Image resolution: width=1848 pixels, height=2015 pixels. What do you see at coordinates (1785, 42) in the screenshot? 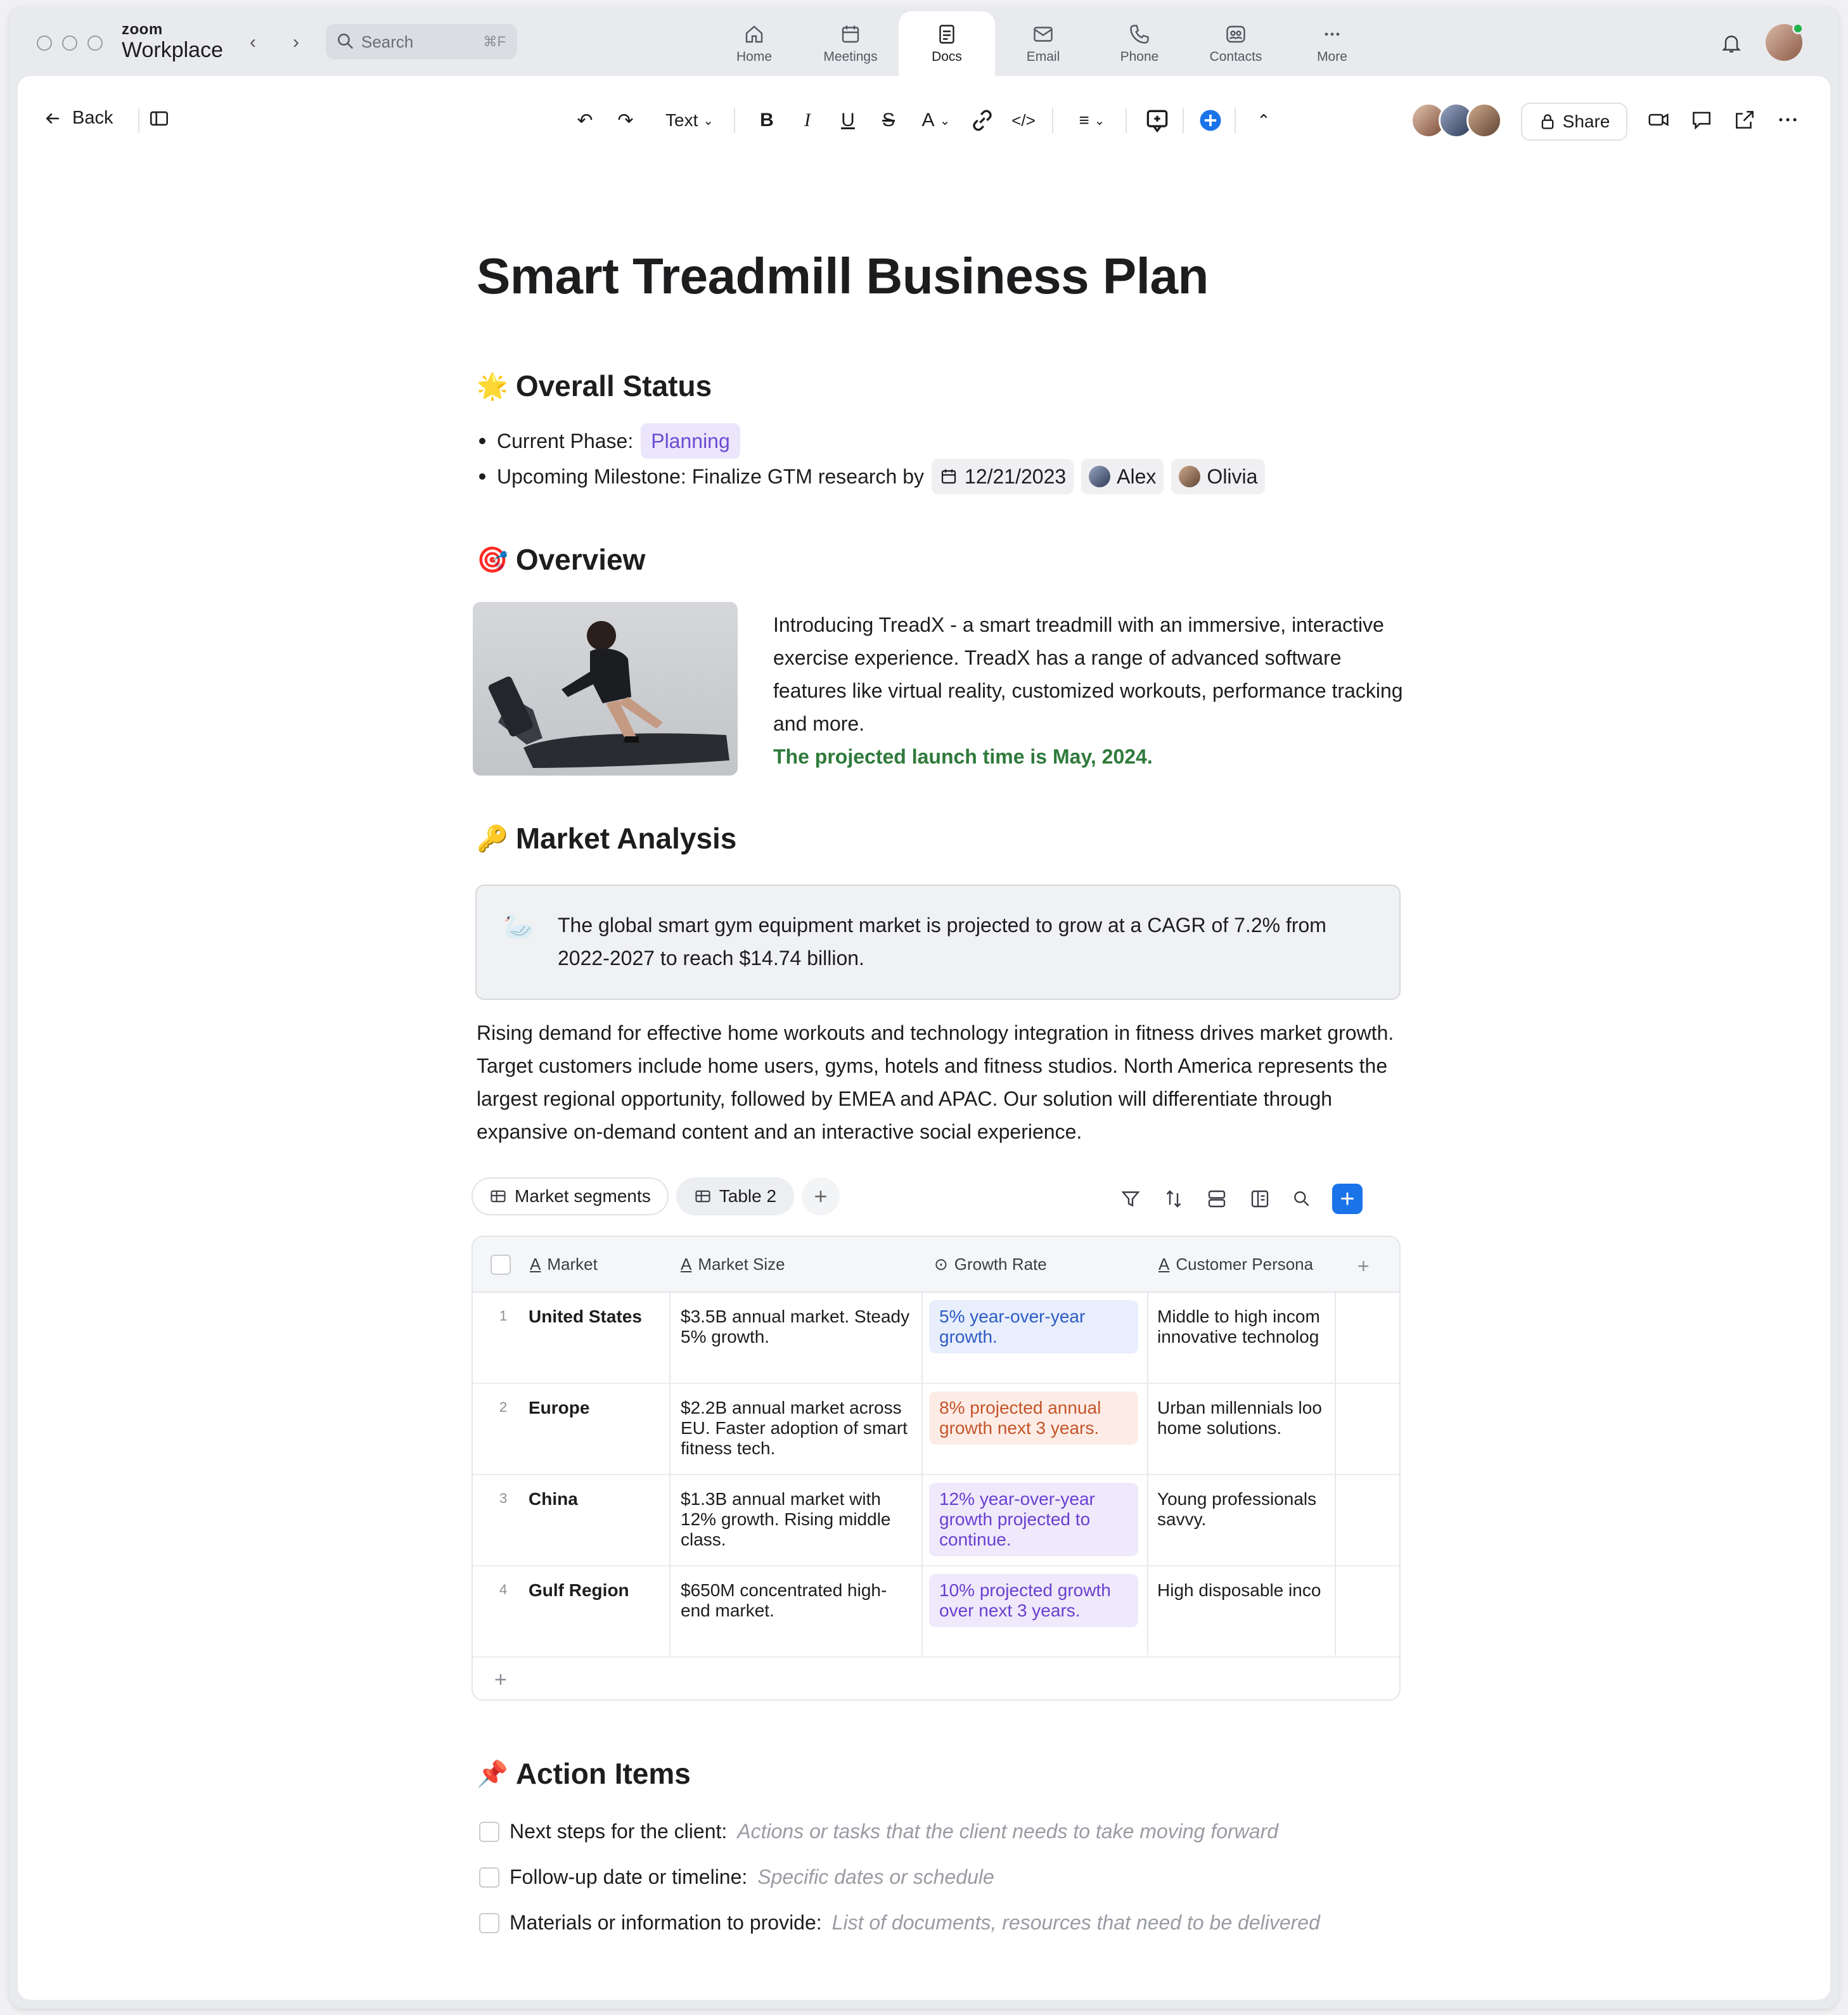
I see `user-avatar` at bounding box center [1785, 42].